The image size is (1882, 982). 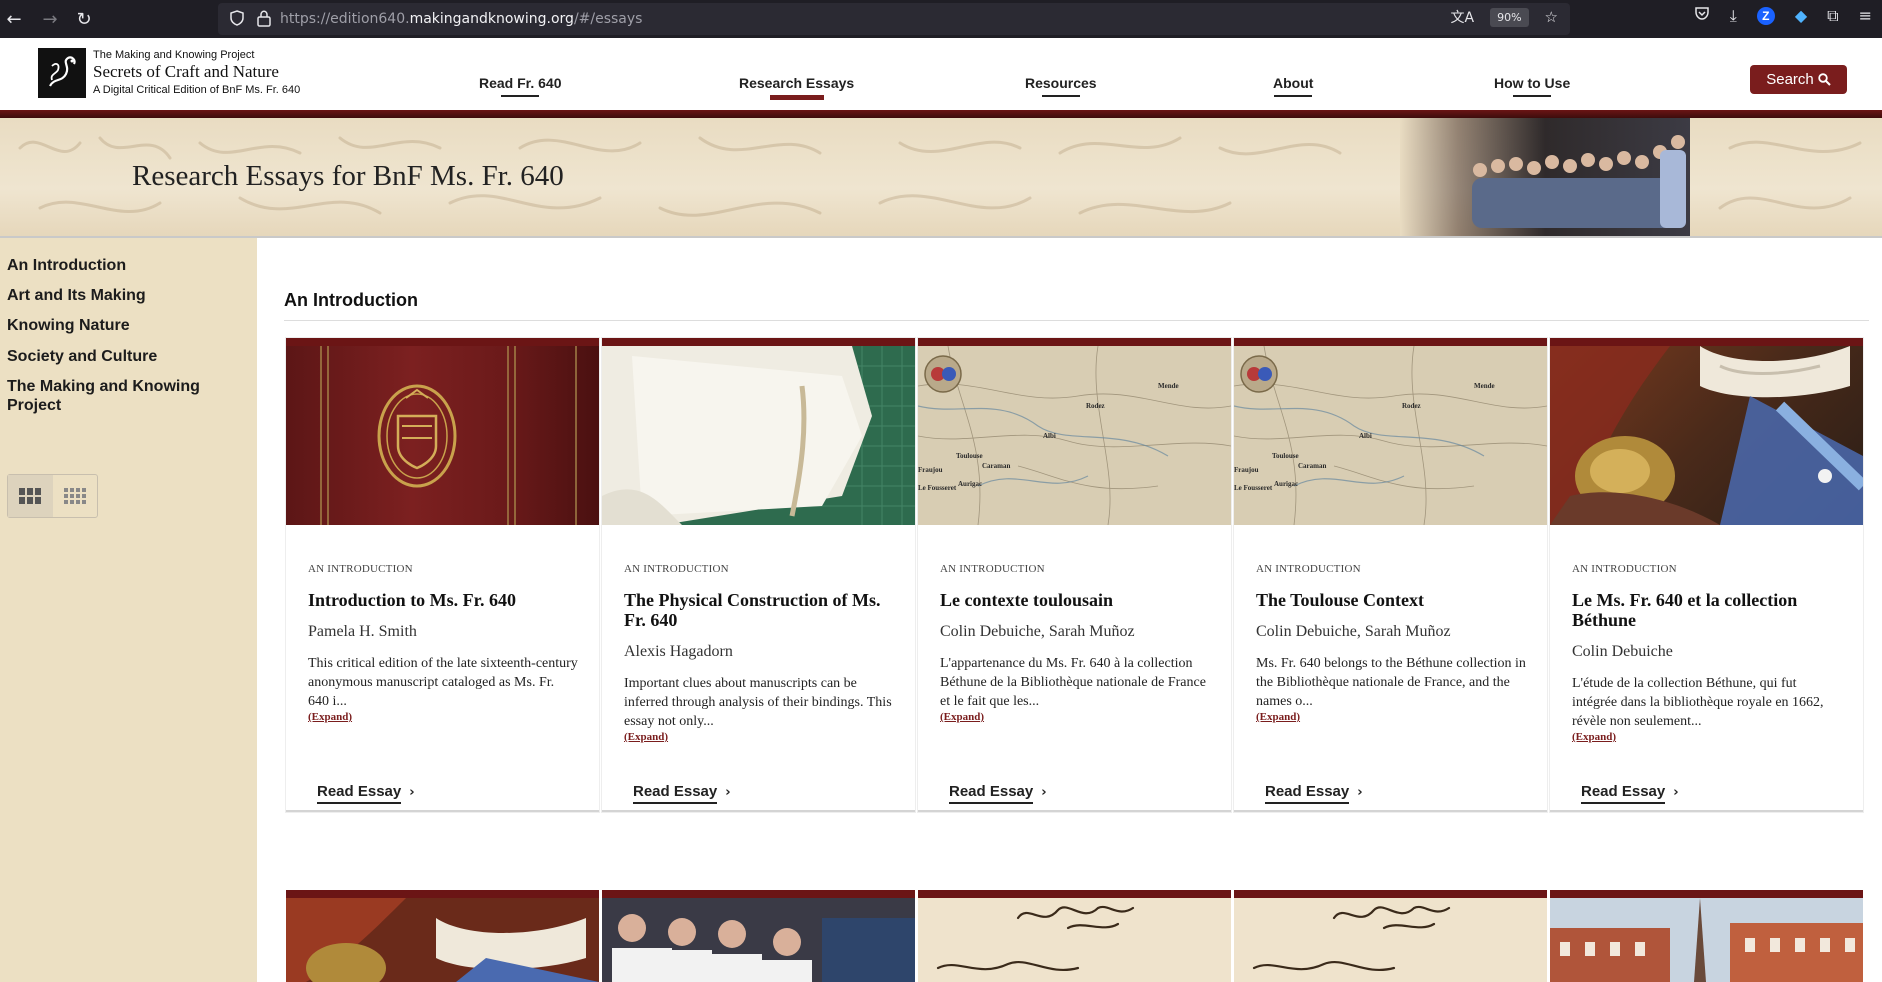 What do you see at coordinates (351, 300) in the screenshot?
I see `section-title: An Introduction` at bounding box center [351, 300].